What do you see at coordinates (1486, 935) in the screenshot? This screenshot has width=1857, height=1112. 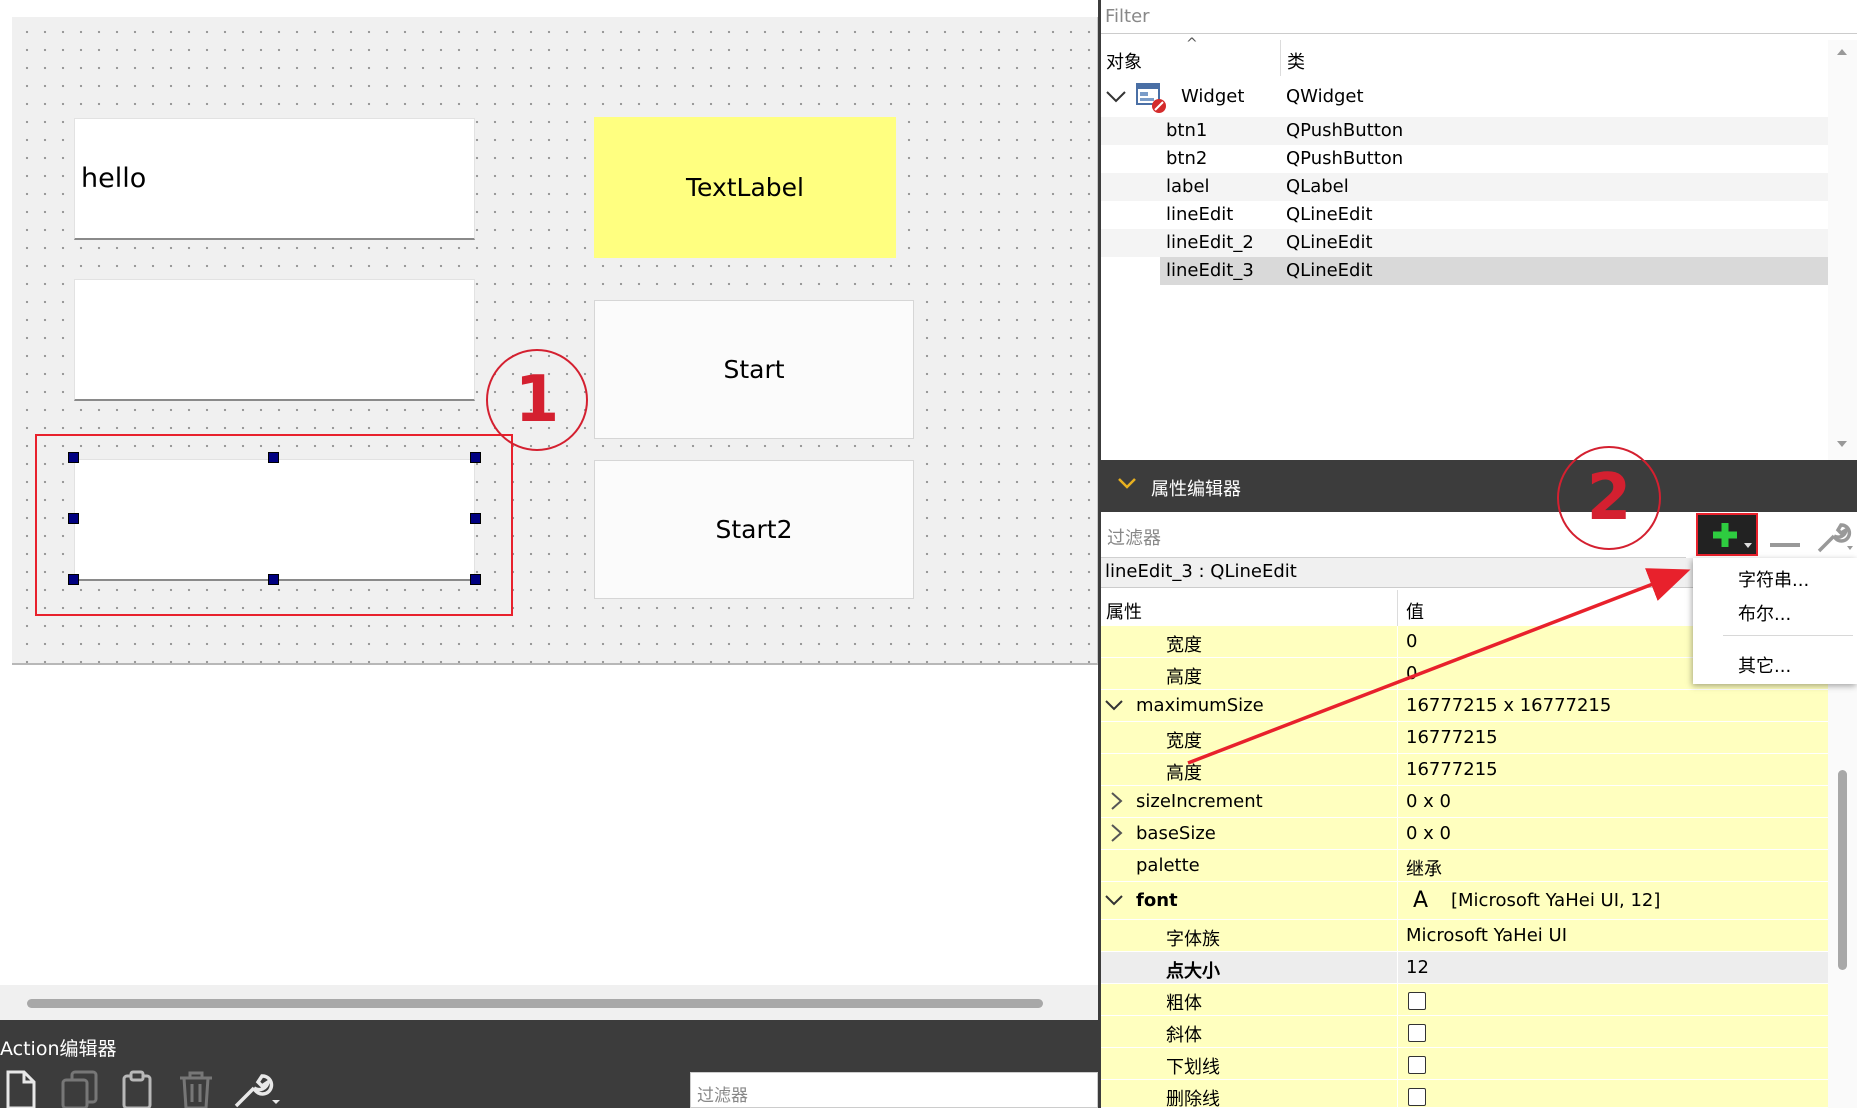 I see `prop-value: Microsoft YaHei UI` at bounding box center [1486, 935].